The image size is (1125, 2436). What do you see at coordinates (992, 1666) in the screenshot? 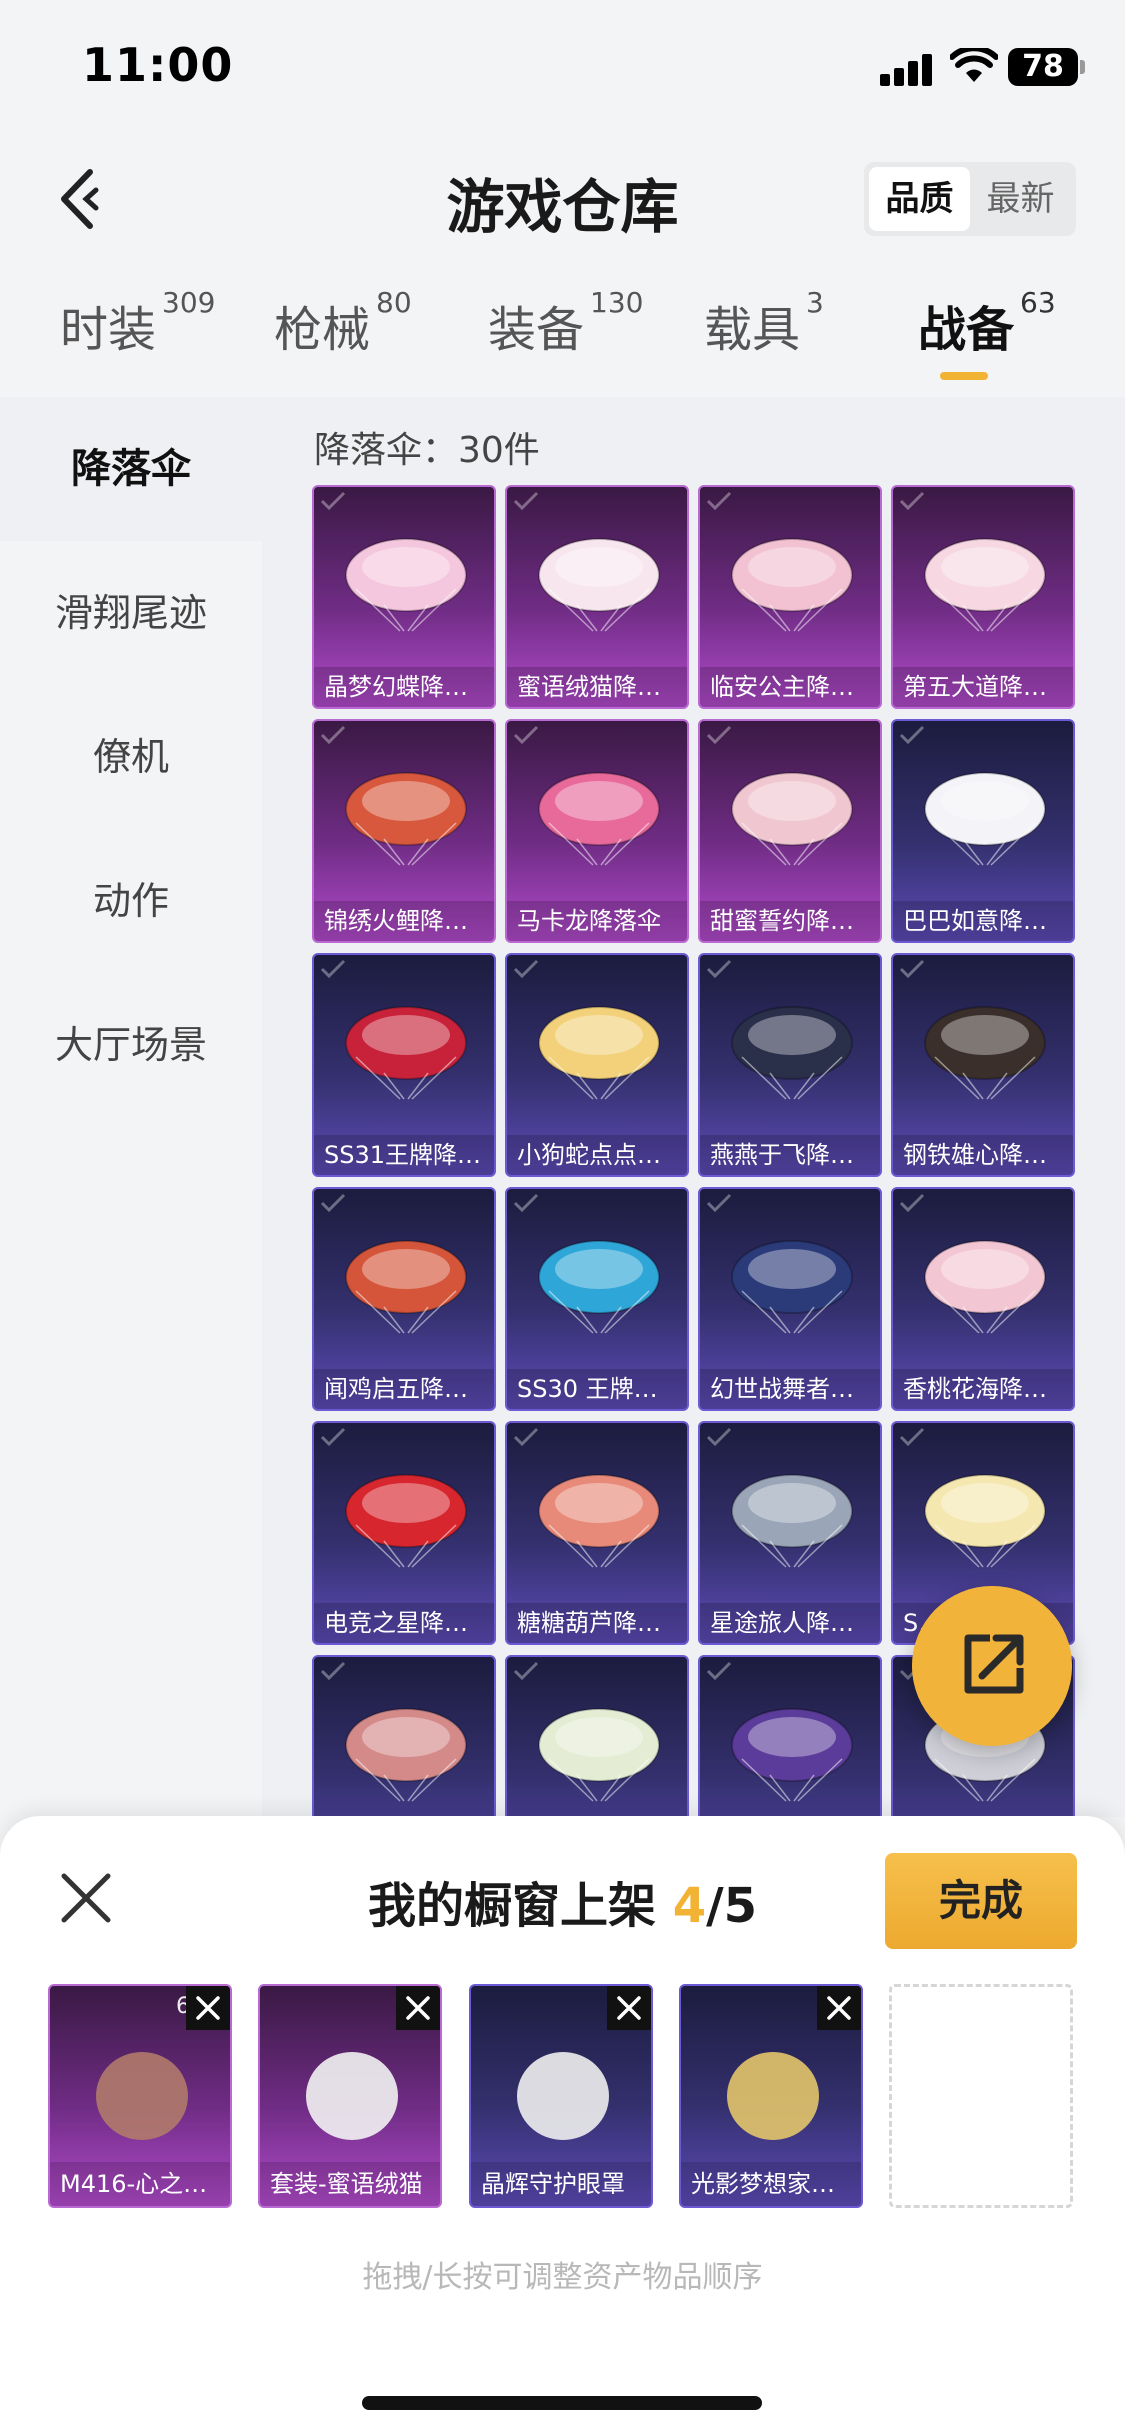
I see `share-button` at bounding box center [992, 1666].